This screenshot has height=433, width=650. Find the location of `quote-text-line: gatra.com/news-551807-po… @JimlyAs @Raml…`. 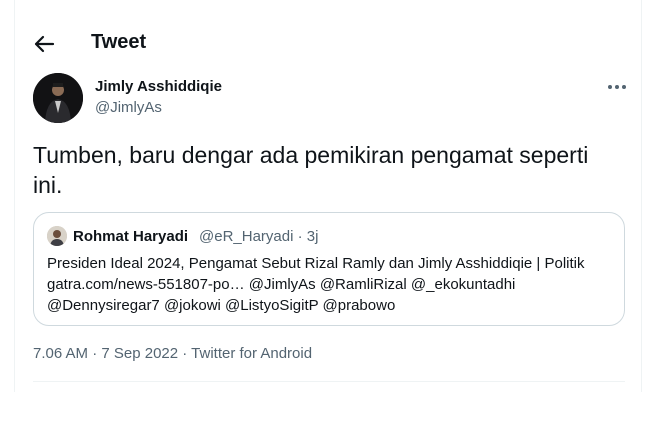

quote-text-line: gatra.com/news-551807-po… @JimlyAs @Raml… is located at coordinates (281, 284).